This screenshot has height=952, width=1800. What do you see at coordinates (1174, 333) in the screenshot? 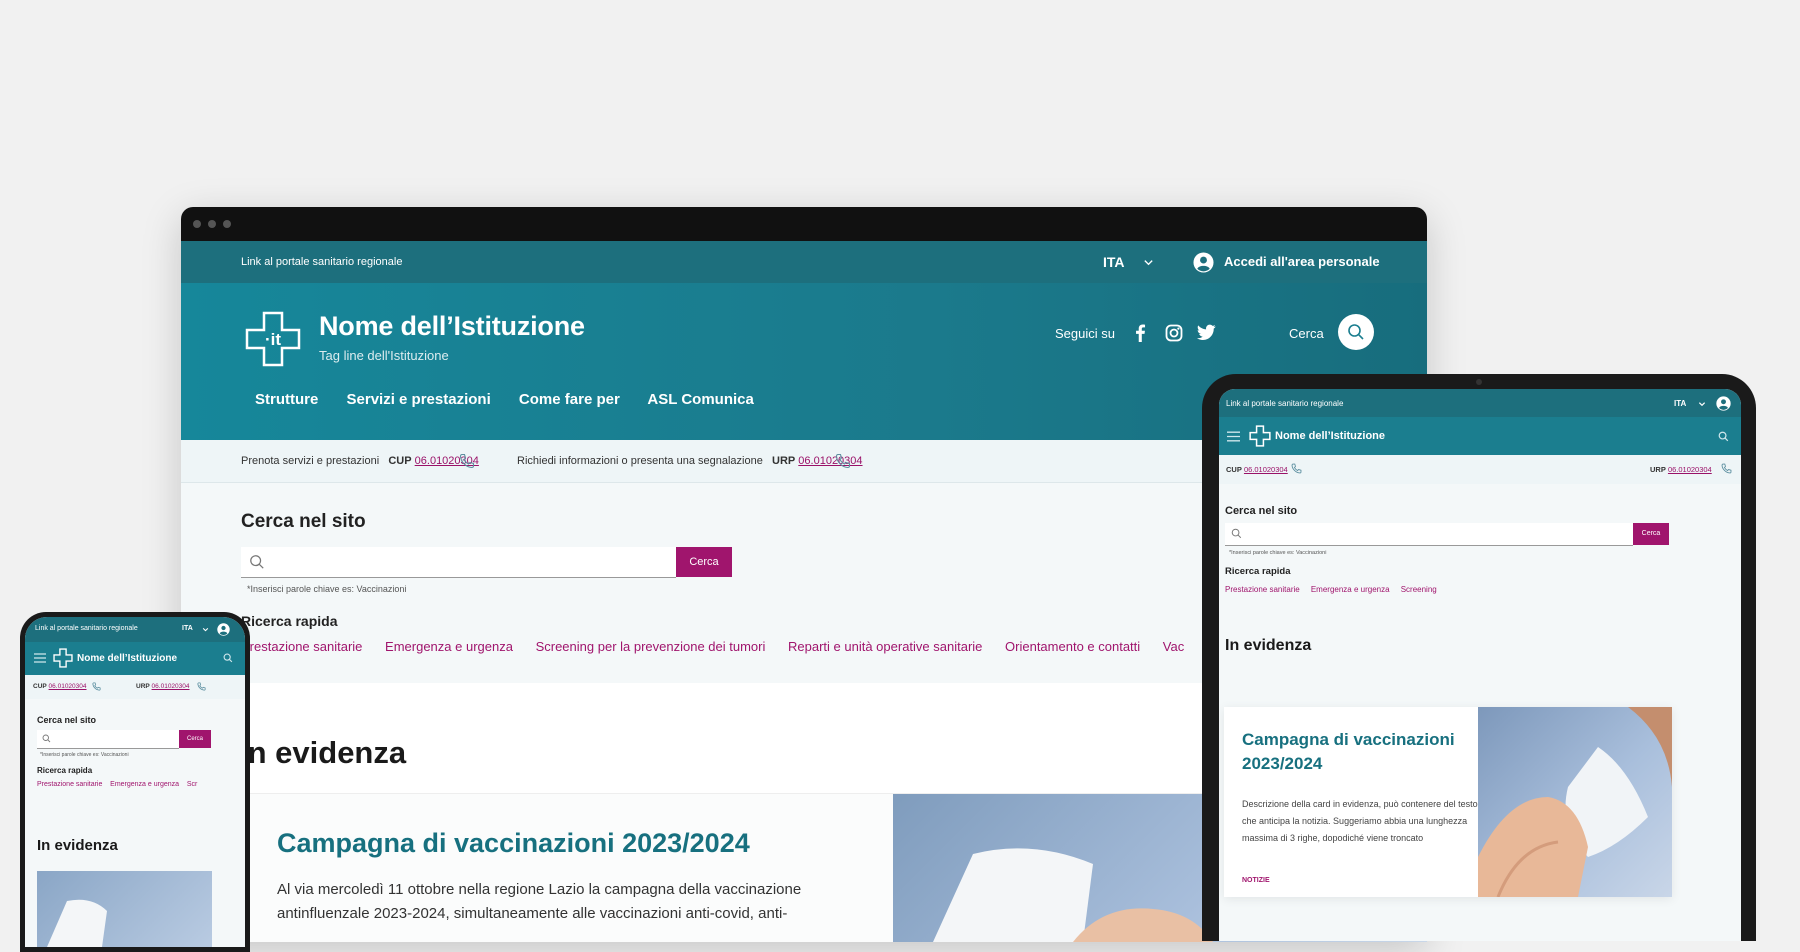
I see `instagram-icon` at bounding box center [1174, 333].